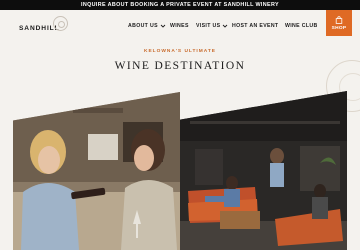 The width and height of the screenshot is (360, 250). I want to click on nav-item-wines: WINES, so click(179, 26).